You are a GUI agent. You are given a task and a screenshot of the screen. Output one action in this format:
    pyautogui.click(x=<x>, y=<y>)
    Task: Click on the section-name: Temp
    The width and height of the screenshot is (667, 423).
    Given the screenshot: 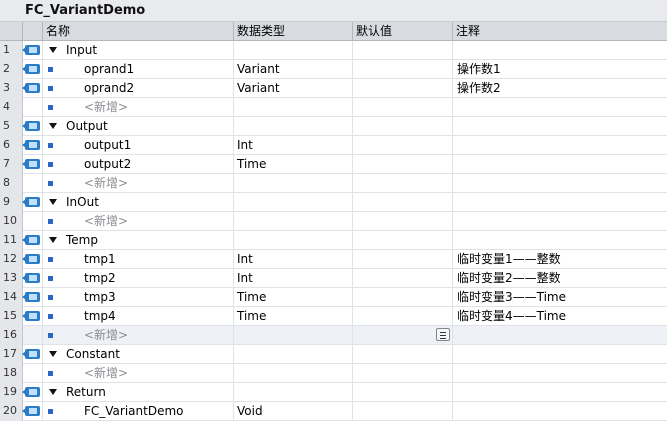 What is the action you would take?
    pyautogui.click(x=82, y=240)
    